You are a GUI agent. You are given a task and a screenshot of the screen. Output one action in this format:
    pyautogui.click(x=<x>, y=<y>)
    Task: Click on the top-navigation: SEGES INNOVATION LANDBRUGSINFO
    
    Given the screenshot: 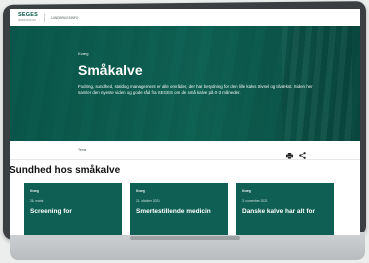 What is the action you would take?
    pyautogui.click(x=185, y=17)
    